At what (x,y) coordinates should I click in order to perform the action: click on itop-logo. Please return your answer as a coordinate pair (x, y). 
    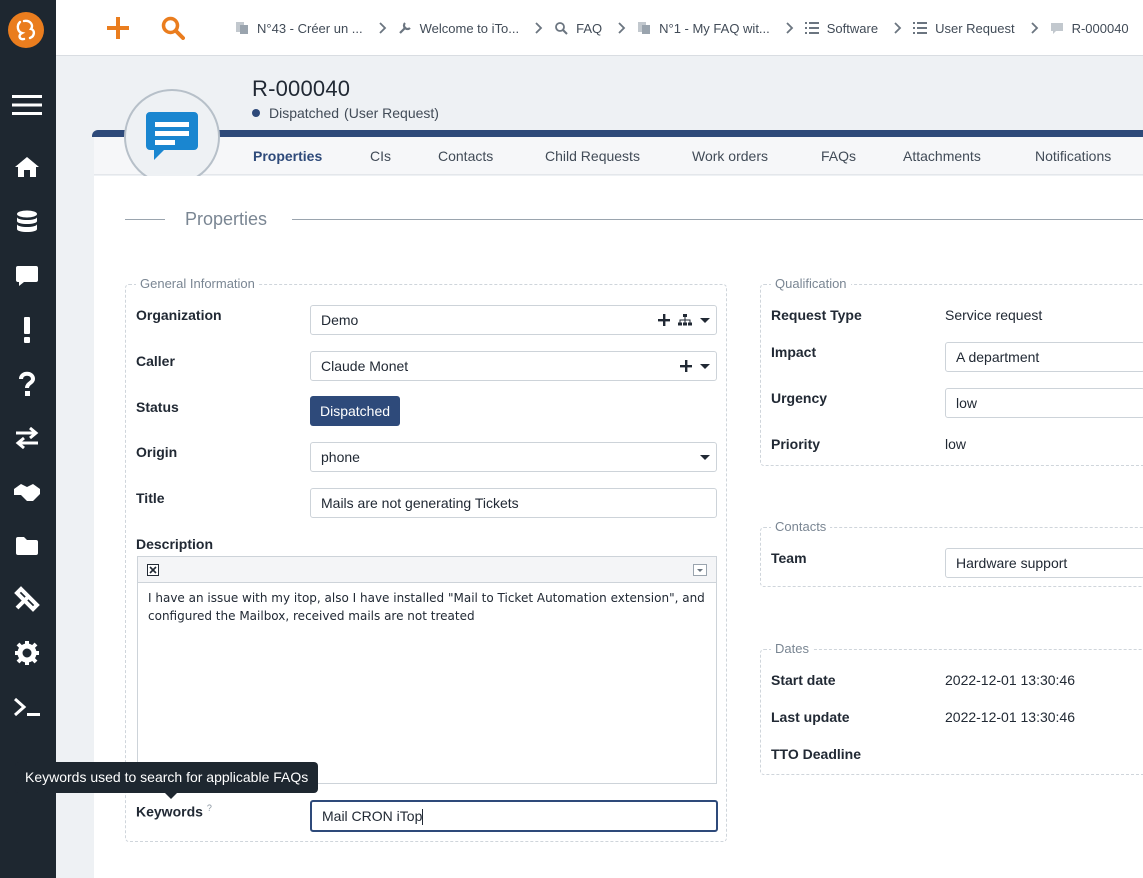
    Looking at the image, I should click on (26, 30).